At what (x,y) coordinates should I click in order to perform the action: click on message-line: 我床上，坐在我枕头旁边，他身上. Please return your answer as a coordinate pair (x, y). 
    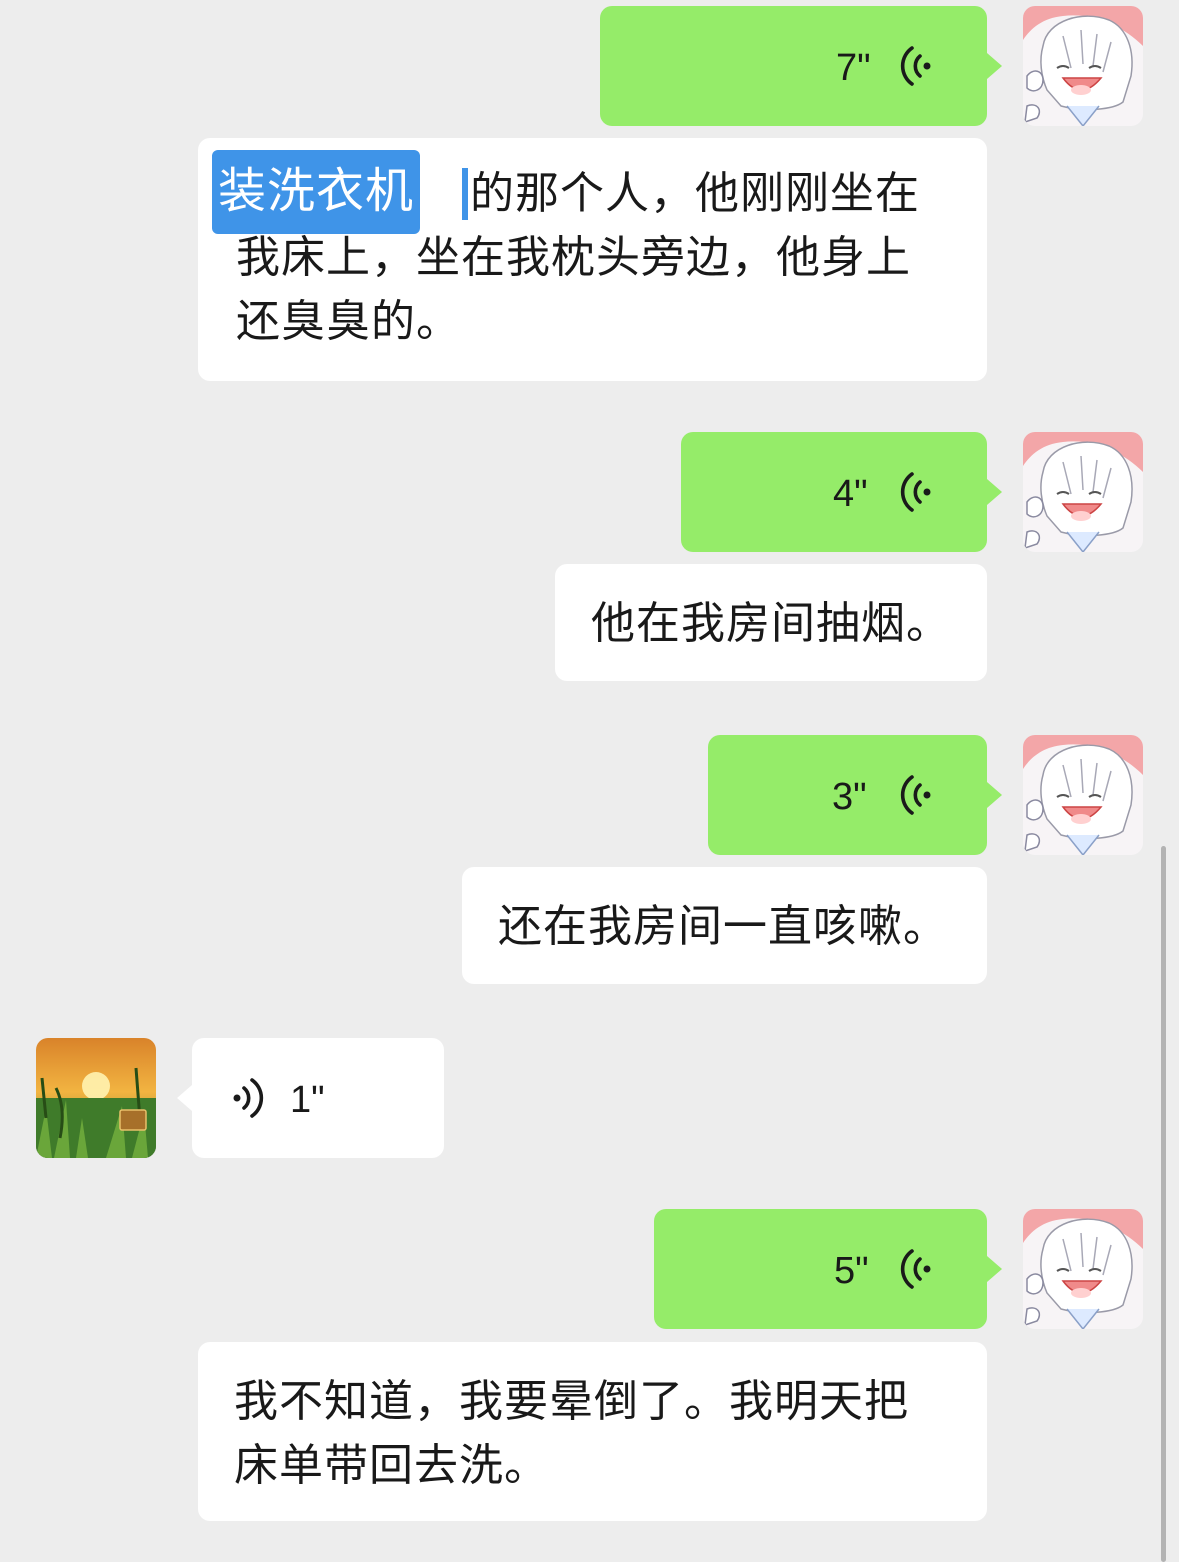
    Looking at the image, I should click on (573, 257).